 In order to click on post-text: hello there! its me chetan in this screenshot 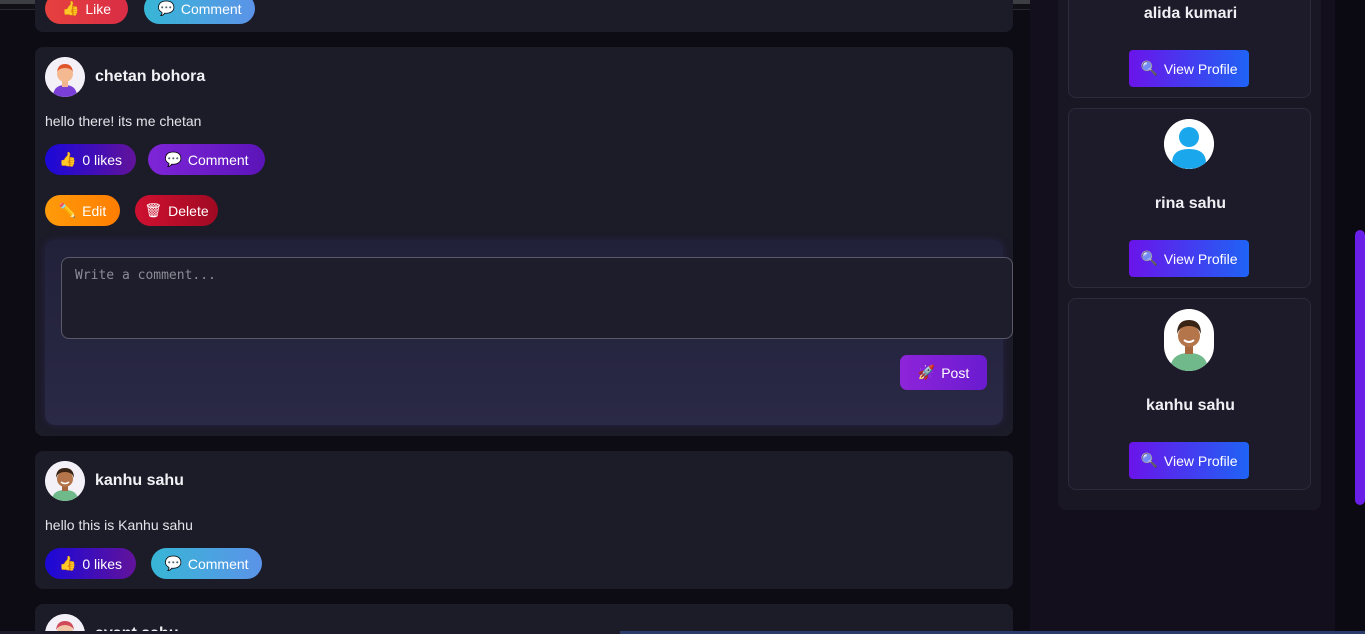, I will do `click(123, 121)`.